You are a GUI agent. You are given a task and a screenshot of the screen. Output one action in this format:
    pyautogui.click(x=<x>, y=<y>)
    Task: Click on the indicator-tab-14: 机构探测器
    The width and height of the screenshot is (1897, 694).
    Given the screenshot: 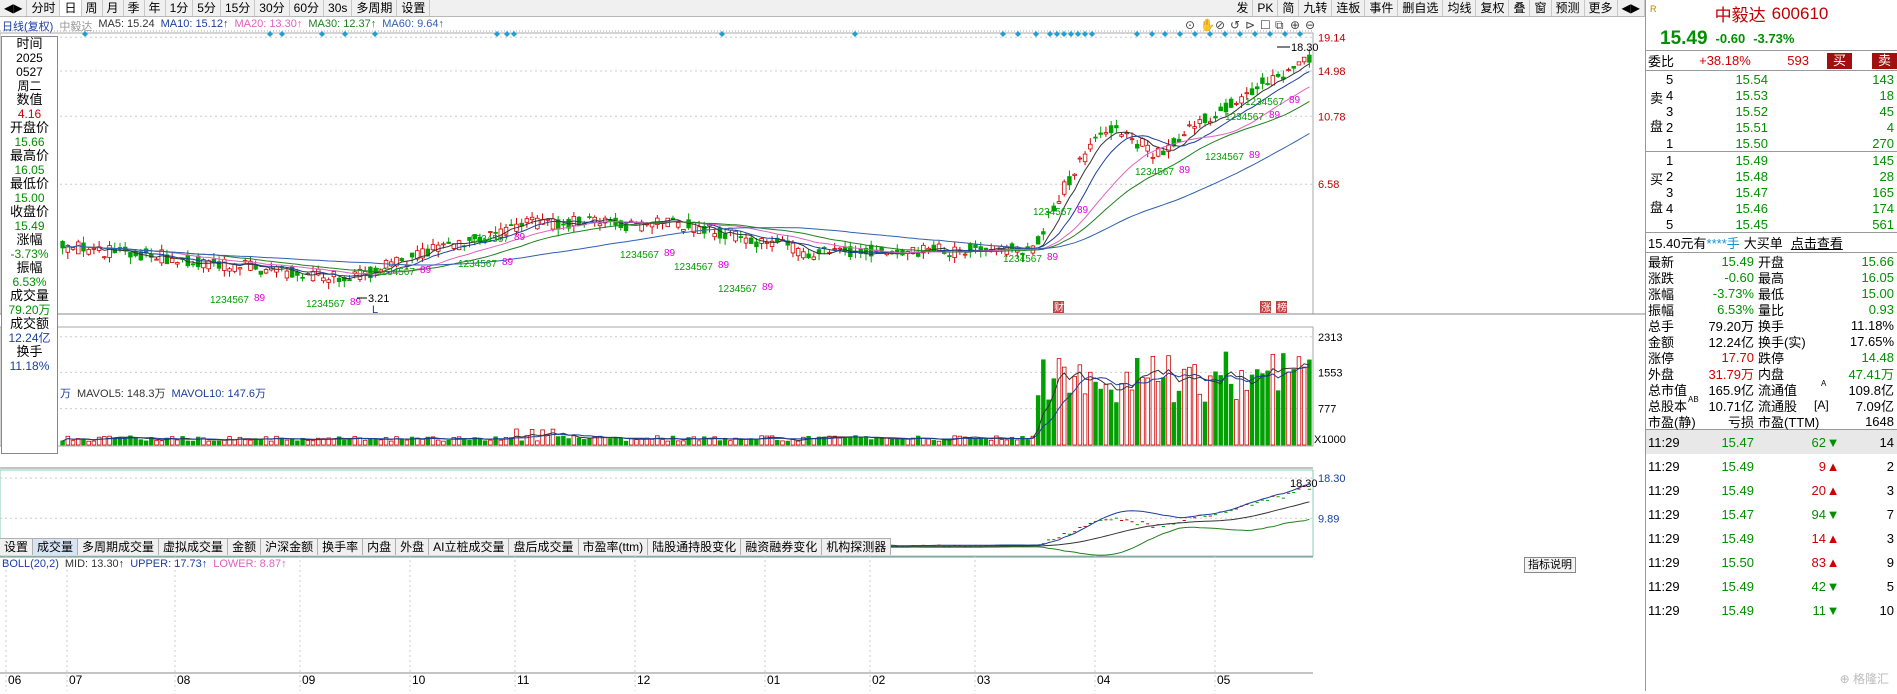 What is the action you would take?
    pyautogui.click(x=857, y=547)
    